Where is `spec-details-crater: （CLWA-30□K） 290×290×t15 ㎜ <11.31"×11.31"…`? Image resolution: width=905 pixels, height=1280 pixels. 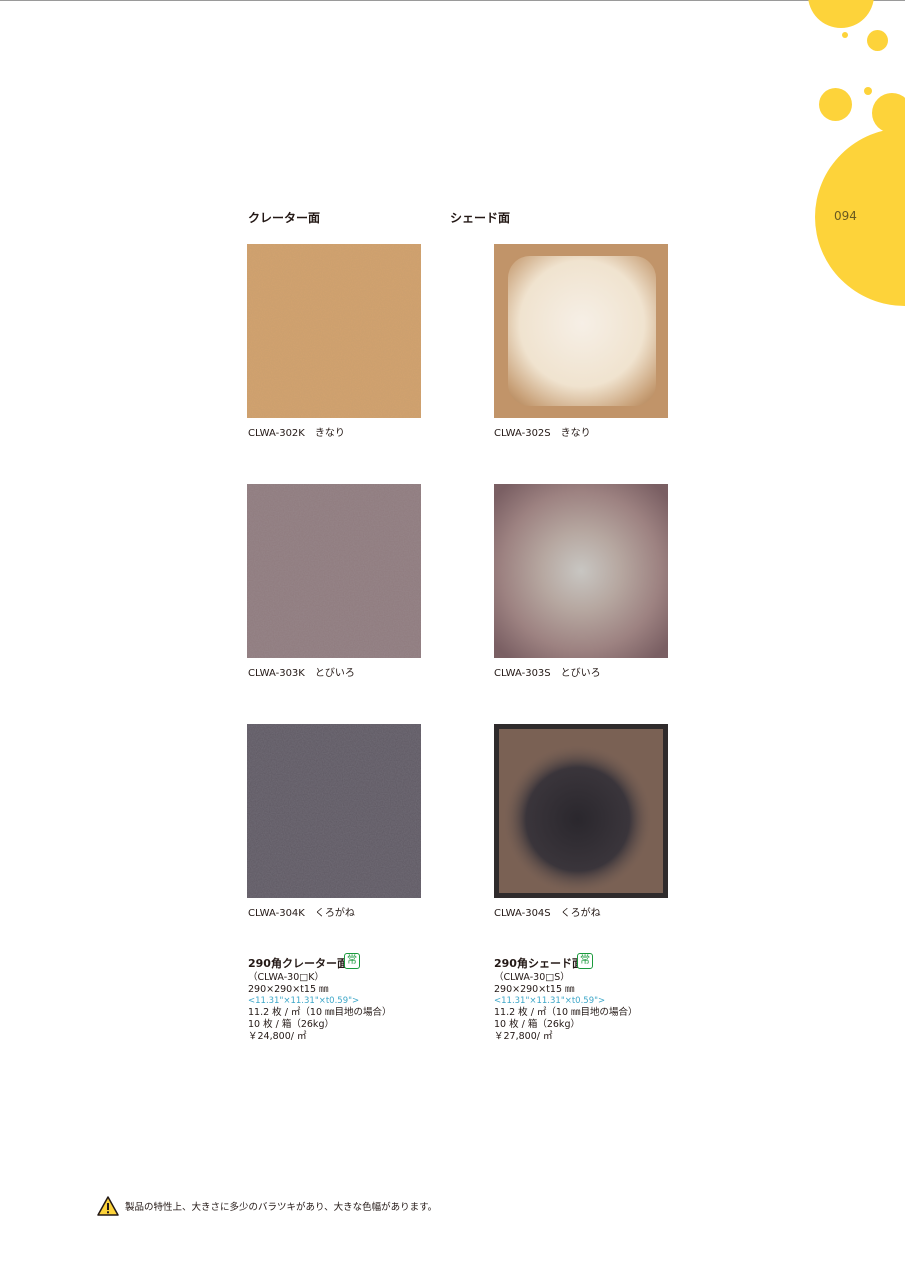 spec-details-crater: （CLWA-30□K） 290×290×t15 ㎜ <11.31"×11.31"… is located at coordinates (320, 1007).